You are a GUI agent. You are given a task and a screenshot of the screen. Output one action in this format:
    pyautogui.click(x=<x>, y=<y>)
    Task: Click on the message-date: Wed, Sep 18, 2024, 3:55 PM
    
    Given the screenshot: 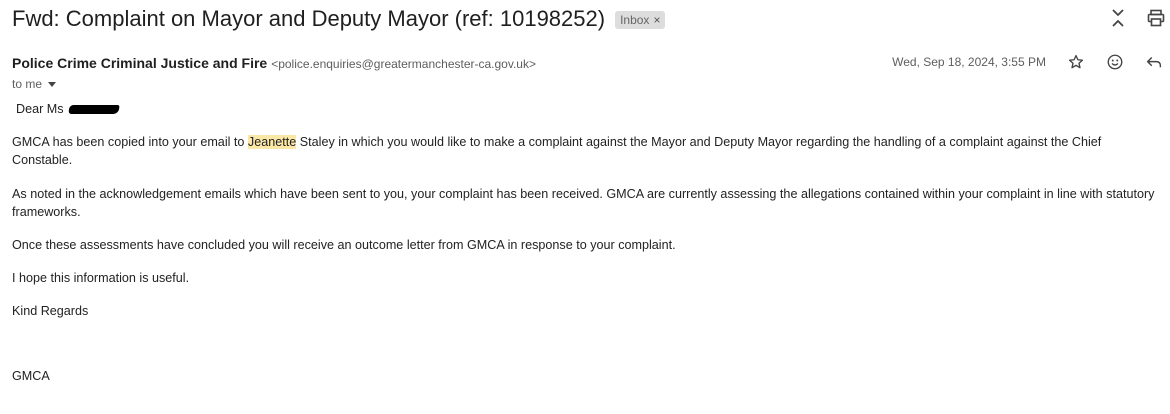 What is the action you would take?
    pyautogui.click(x=969, y=62)
    